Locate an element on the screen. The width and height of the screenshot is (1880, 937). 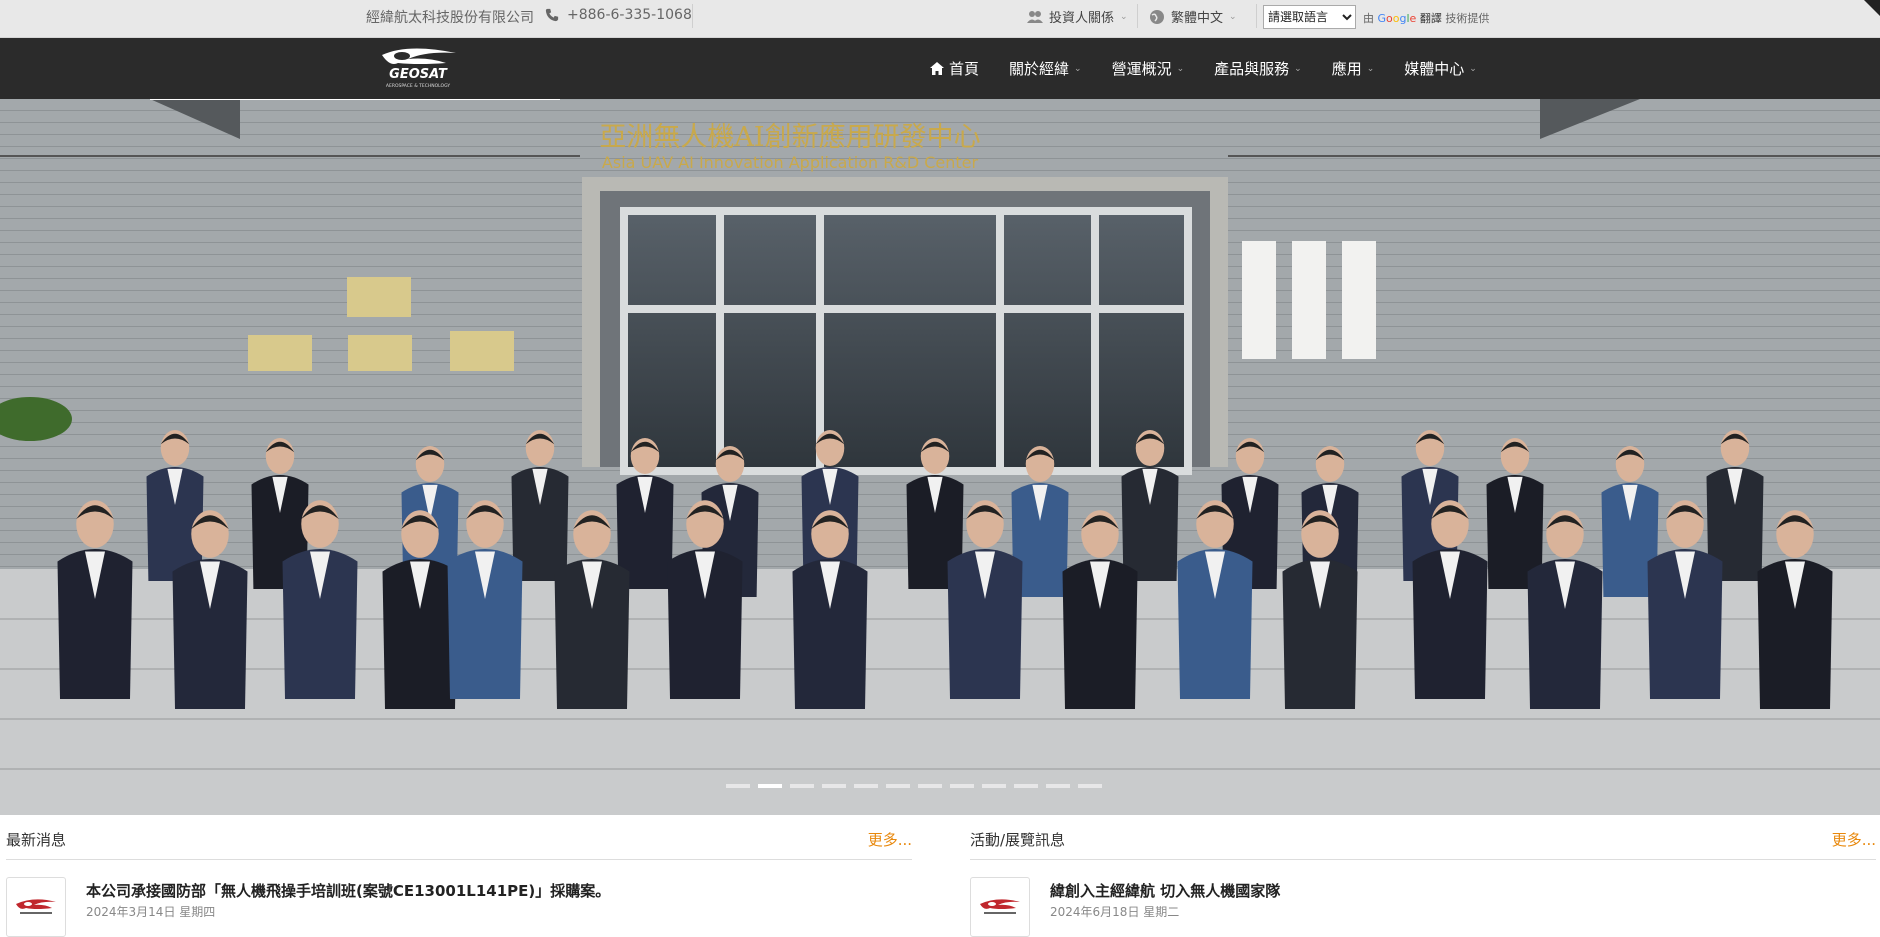
company-name: 經緯航太科技股份有限公司 is located at coordinates (450, 18).